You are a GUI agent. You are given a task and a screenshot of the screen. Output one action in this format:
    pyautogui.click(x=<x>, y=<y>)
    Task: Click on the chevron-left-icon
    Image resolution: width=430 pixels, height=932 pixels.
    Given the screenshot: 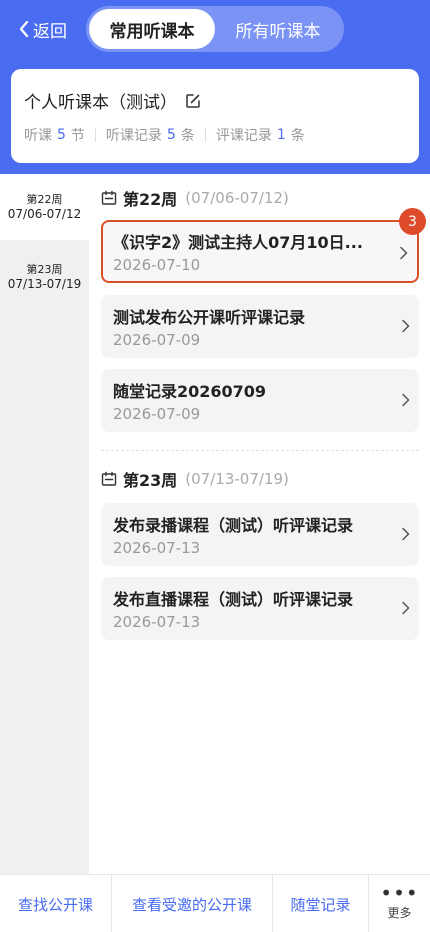 What is the action you would take?
    pyautogui.click(x=24, y=29)
    